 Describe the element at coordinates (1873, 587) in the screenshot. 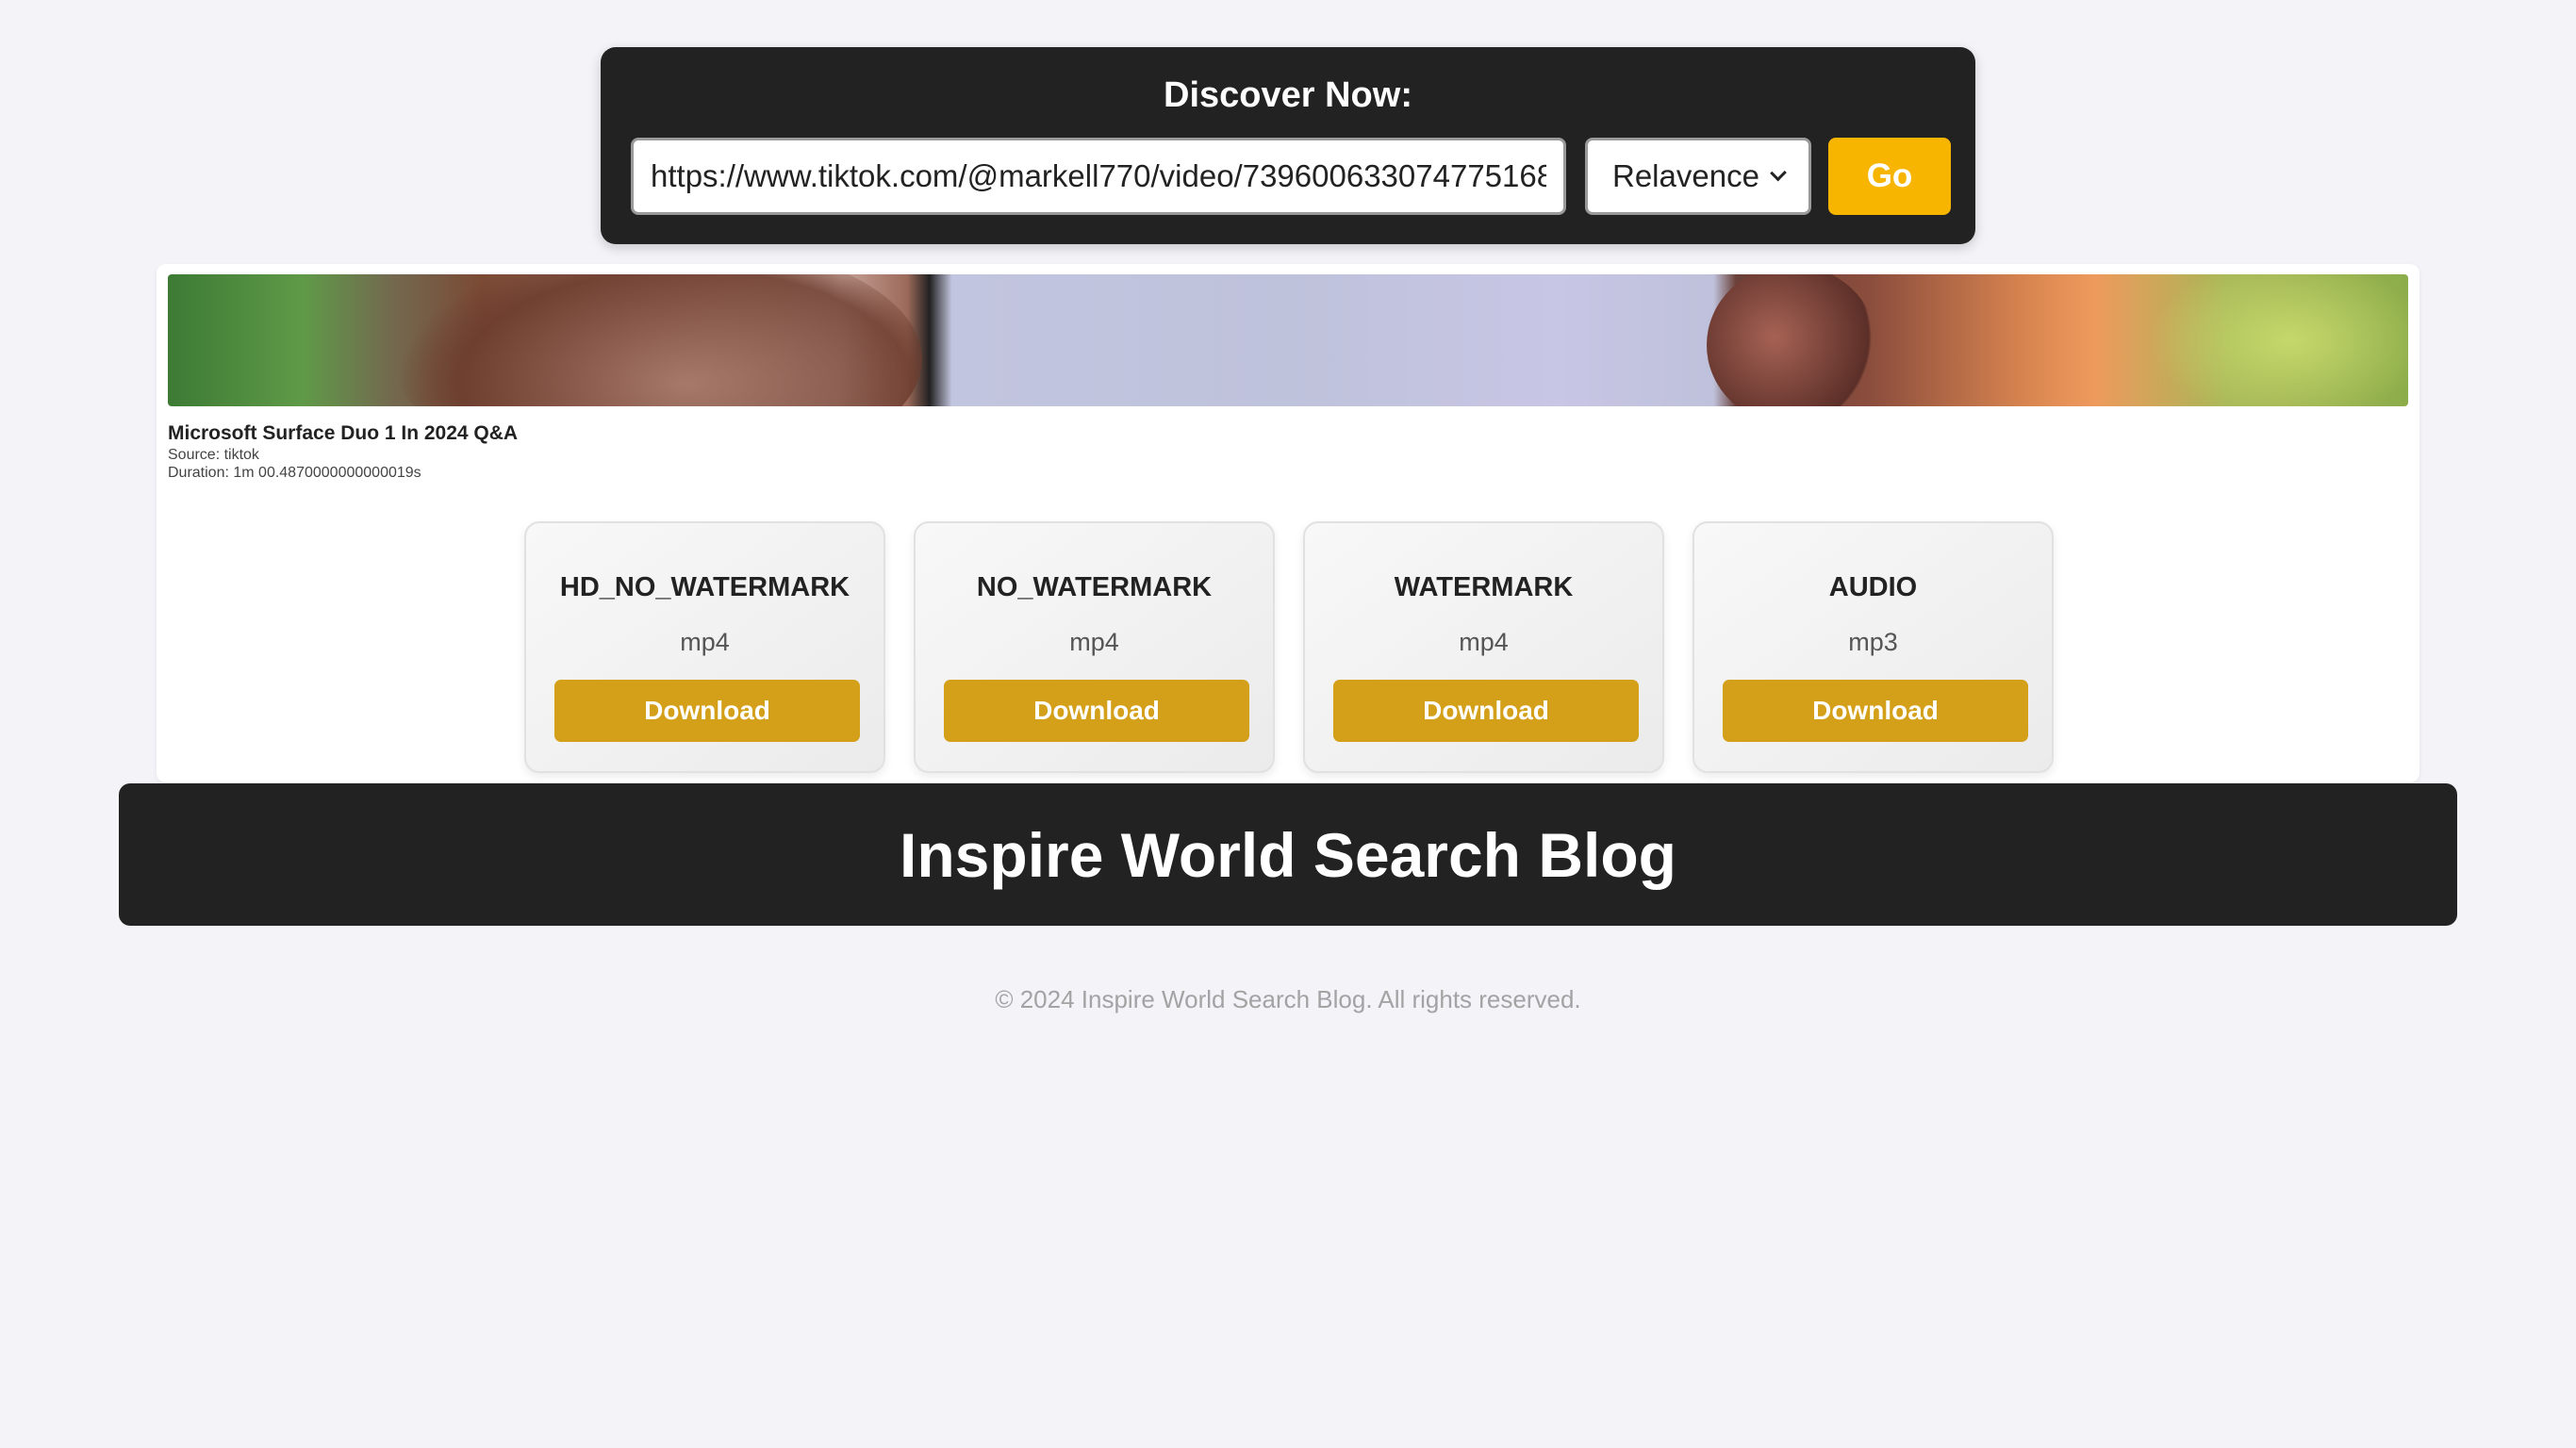

I see `format-name: AUDIO` at that location.